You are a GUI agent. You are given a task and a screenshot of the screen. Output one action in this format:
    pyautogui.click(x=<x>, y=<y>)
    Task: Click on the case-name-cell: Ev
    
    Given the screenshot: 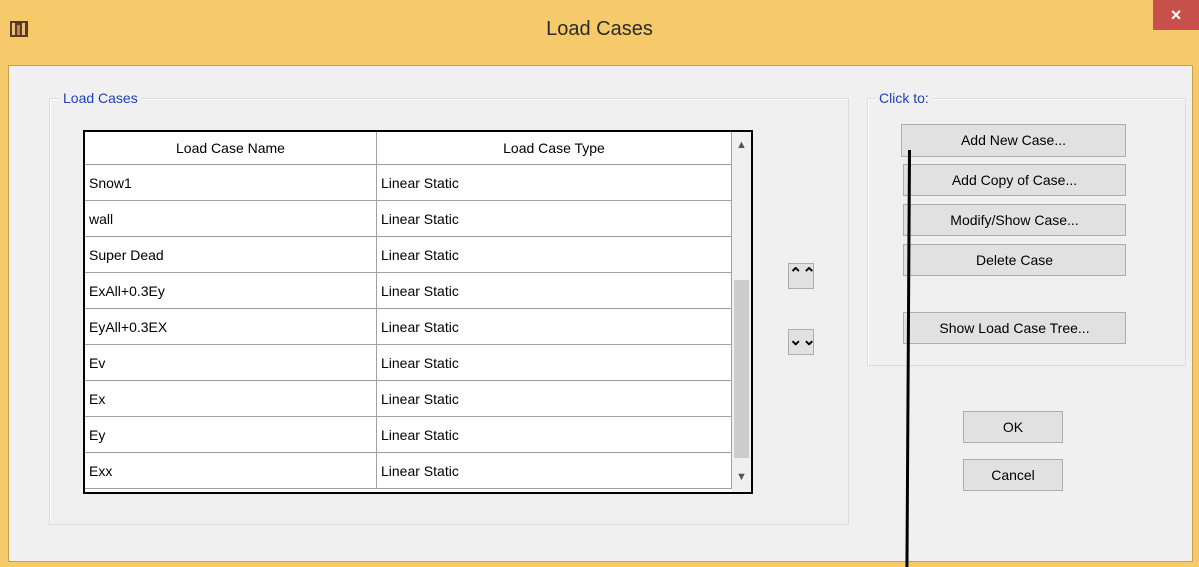 What is the action you would take?
    pyautogui.click(x=231, y=362)
    